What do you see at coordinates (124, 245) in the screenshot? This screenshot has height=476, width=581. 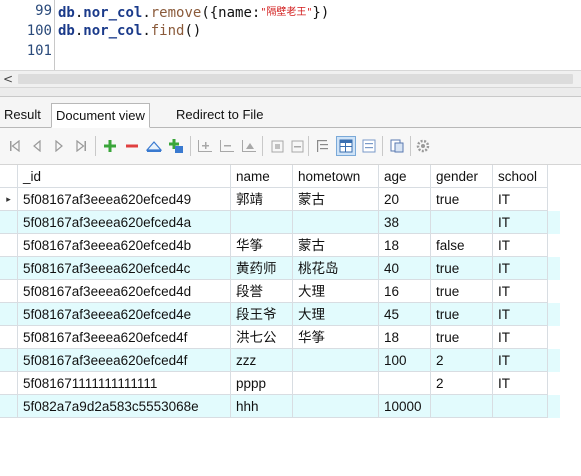 I see `table-cell: 5f08167af3eeea620efced4b` at bounding box center [124, 245].